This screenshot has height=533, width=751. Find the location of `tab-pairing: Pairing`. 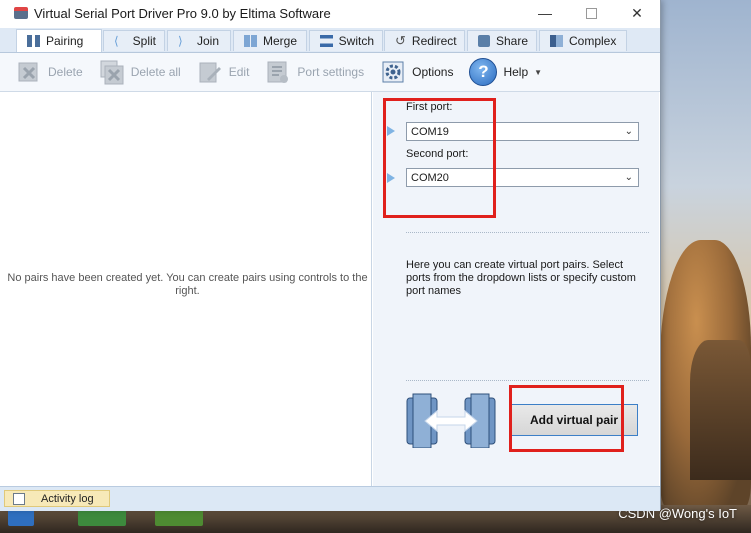

tab-pairing: Pairing is located at coordinates (59, 40).